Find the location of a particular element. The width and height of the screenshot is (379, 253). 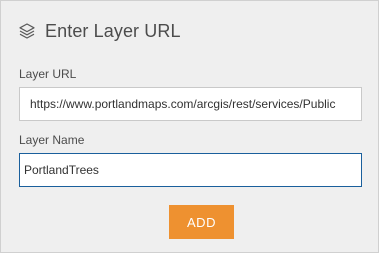

add-button: ADD is located at coordinates (201, 222).